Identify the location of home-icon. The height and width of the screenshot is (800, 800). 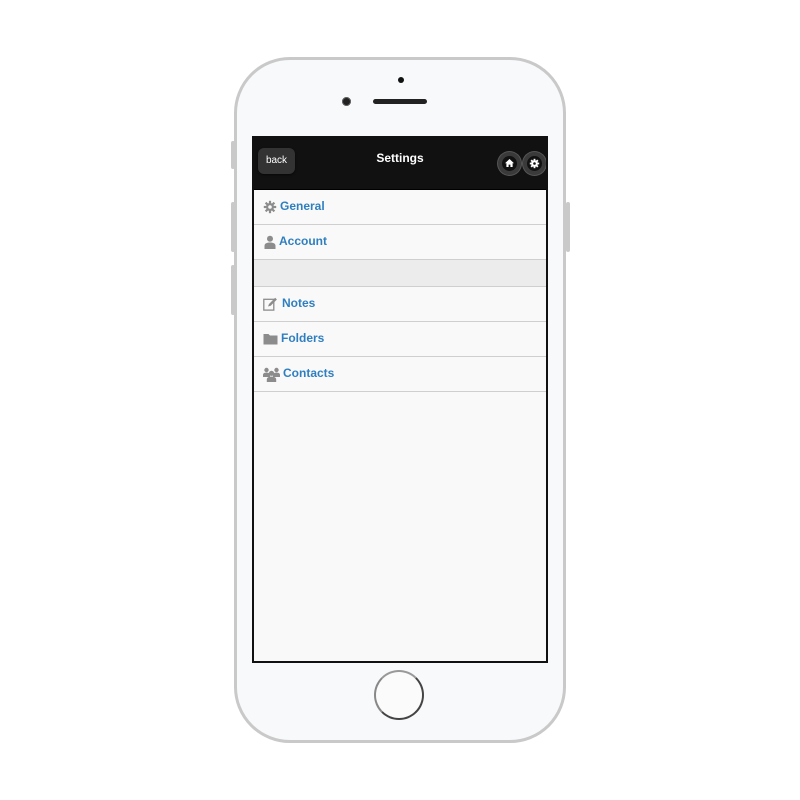
(509, 163).